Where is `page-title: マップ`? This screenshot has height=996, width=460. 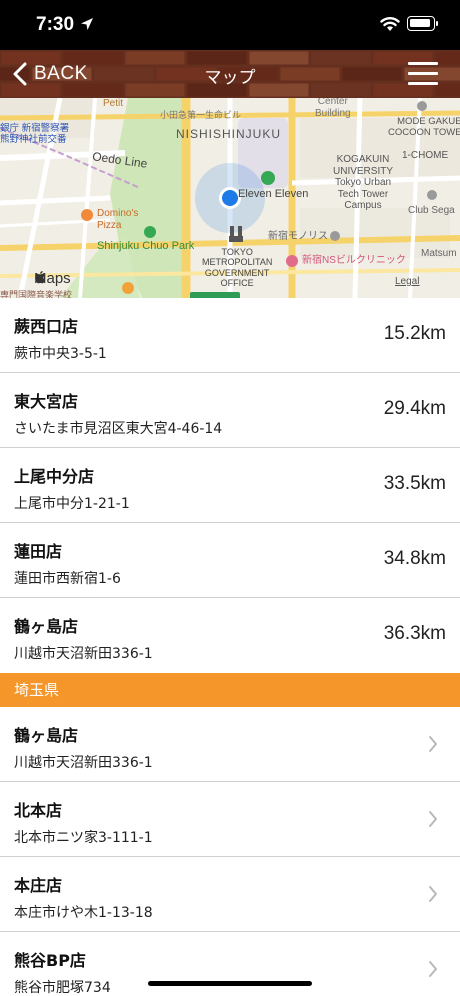
page-title: マップ is located at coordinates (230, 78).